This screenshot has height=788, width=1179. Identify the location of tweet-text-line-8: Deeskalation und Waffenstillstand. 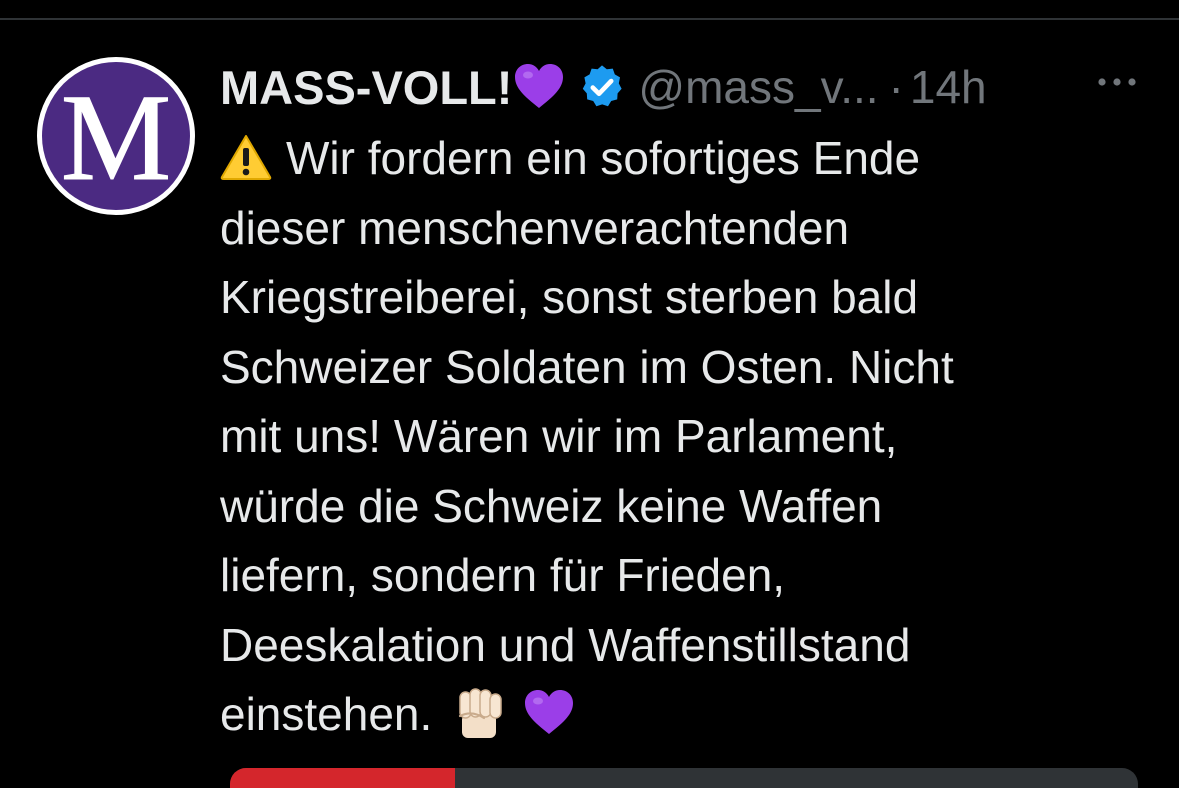
(565, 644).